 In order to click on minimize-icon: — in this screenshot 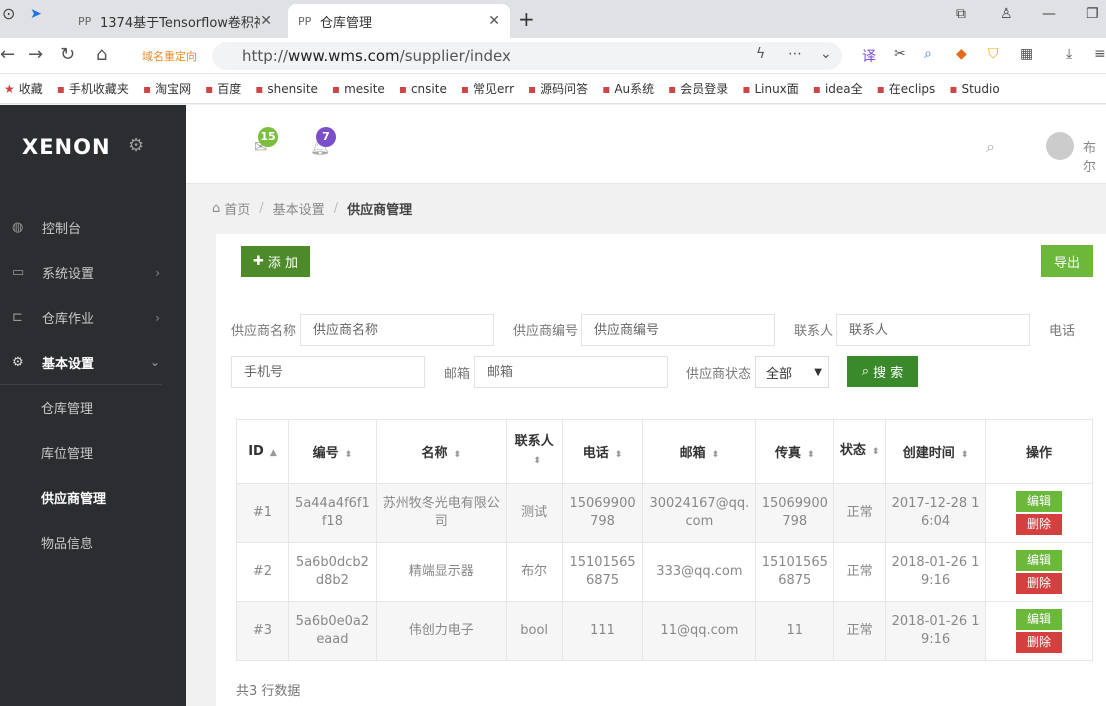, I will do `click(1049, 14)`.